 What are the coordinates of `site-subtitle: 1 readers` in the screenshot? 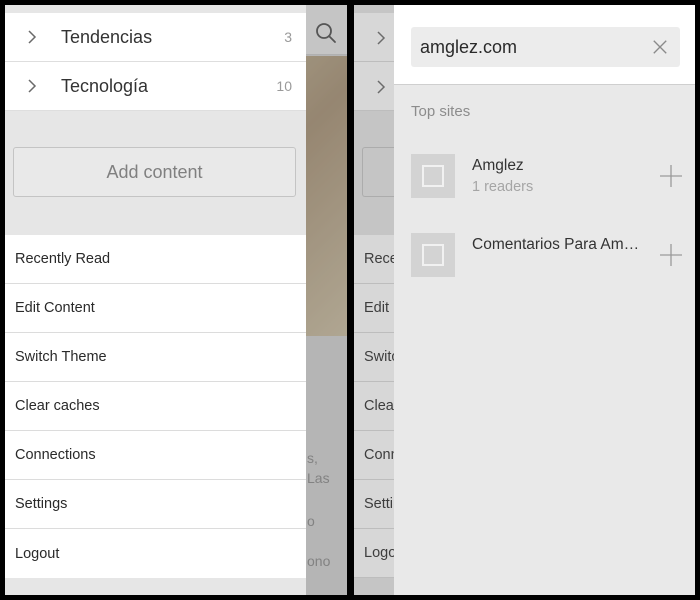 It's located at (503, 187).